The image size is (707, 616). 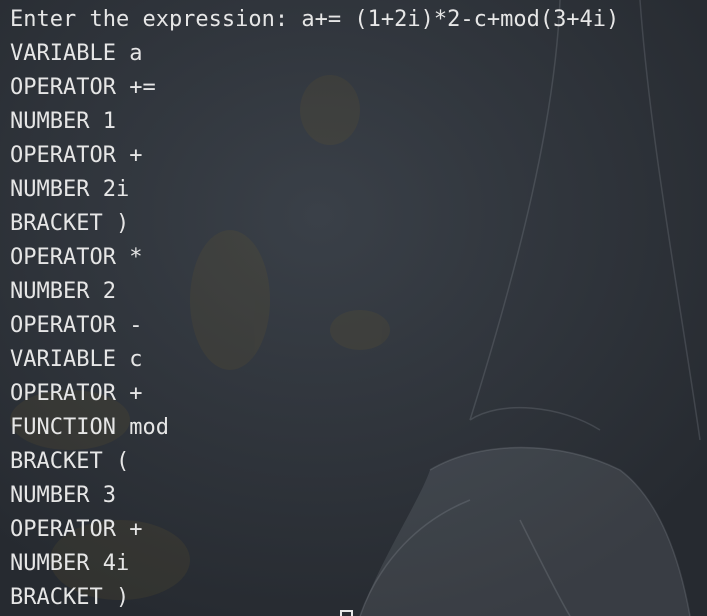 What do you see at coordinates (136, 359) in the screenshot?
I see `token-value: c` at bounding box center [136, 359].